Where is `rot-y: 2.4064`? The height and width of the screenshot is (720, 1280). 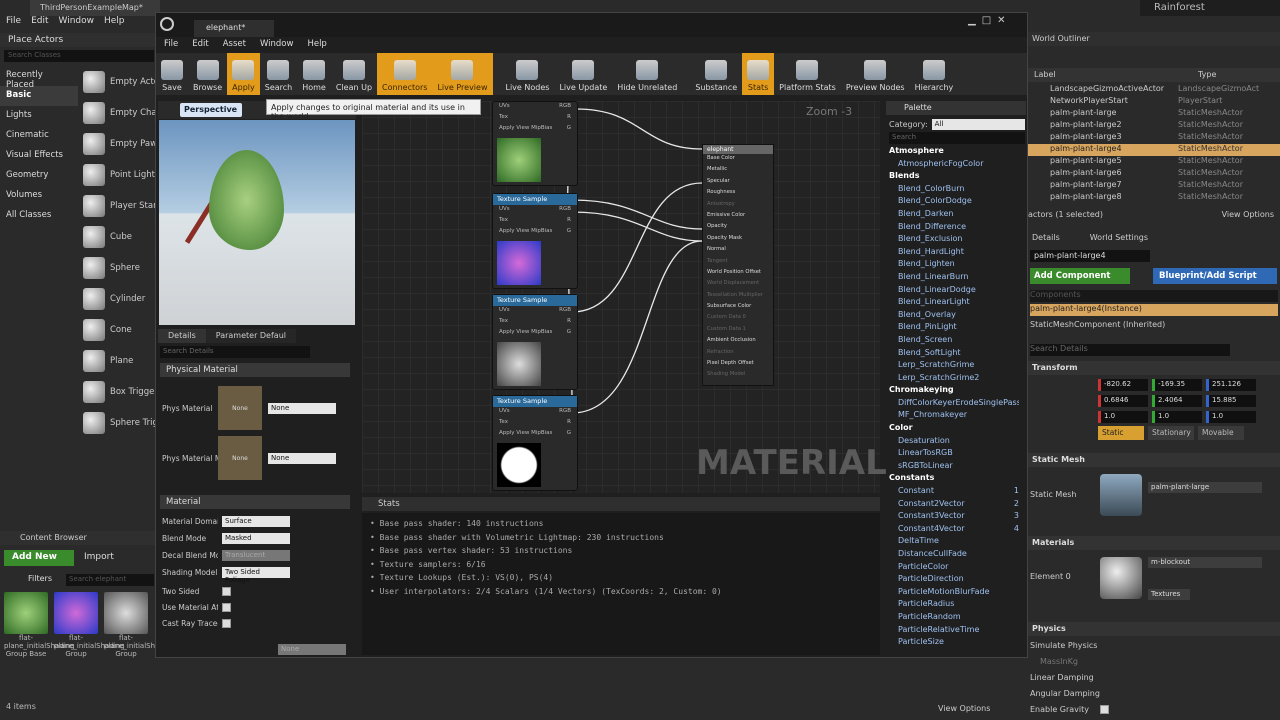
rot-y: 2.4064 is located at coordinates (1177, 401).